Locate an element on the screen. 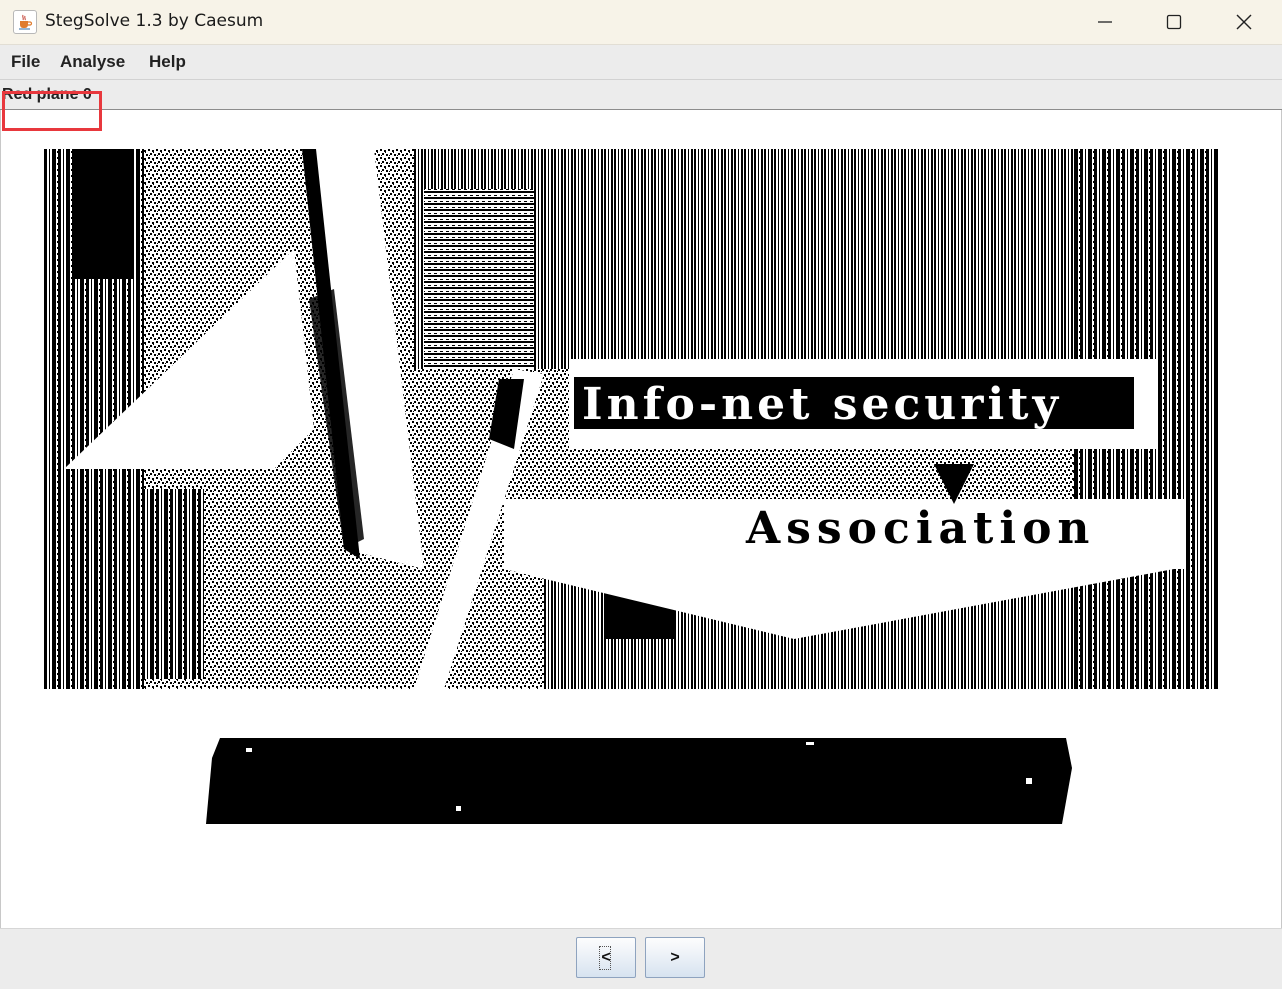 The image size is (1282, 989). window-title: StegSolve 1.3 by Caesum is located at coordinates (154, 21).